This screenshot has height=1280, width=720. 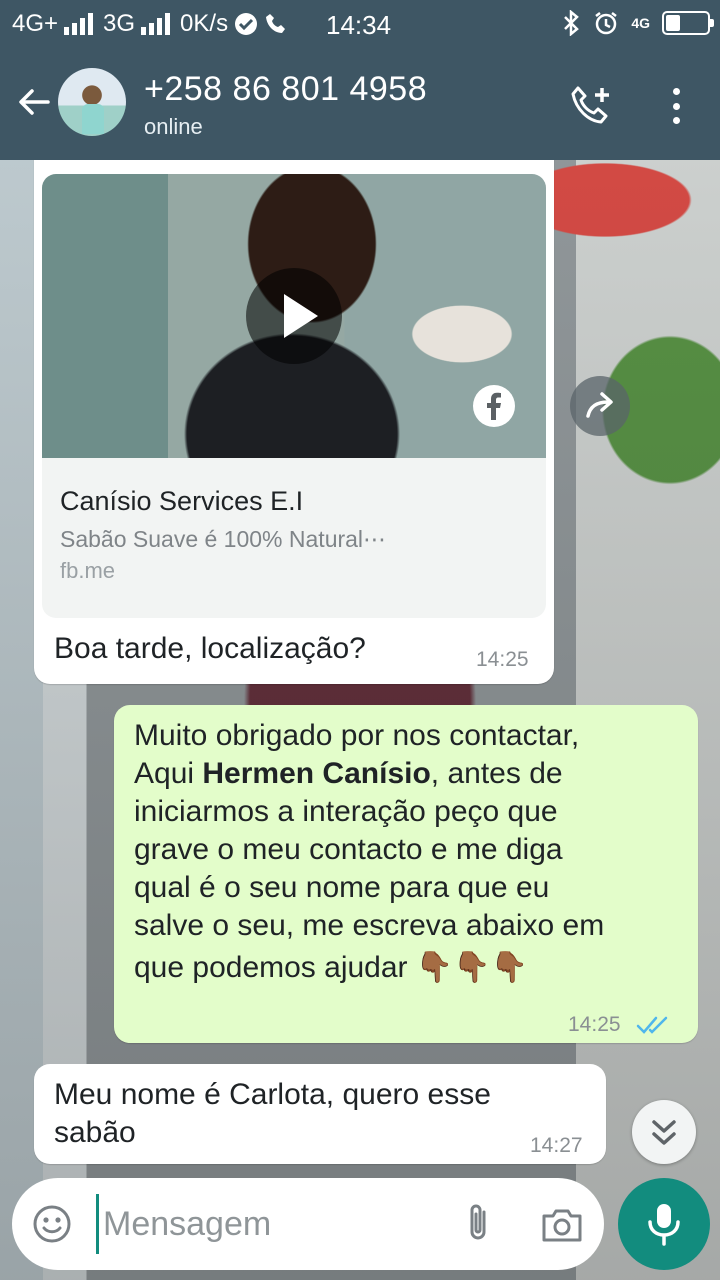 I want to click on line-suffix: , antes de, so click(x=496, y=773).